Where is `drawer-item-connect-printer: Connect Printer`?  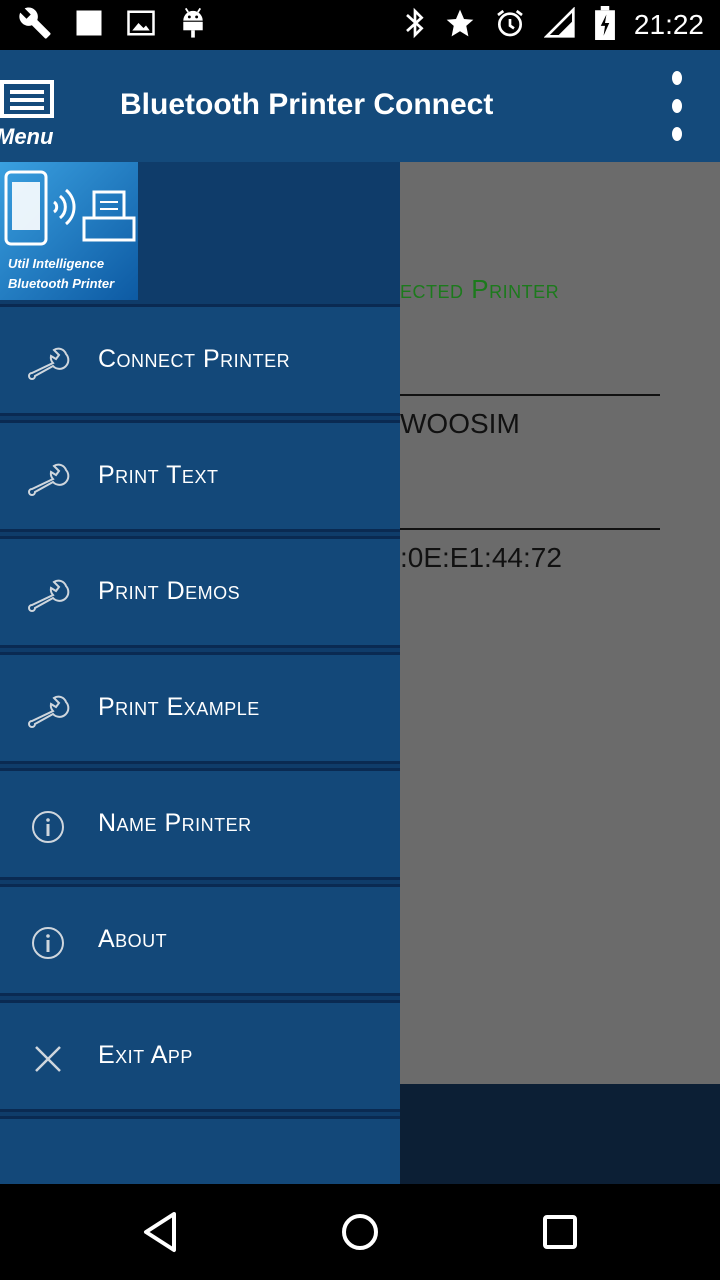 drawer-item-connect-printer: Connect Printer is located at coordinates (200, 360).